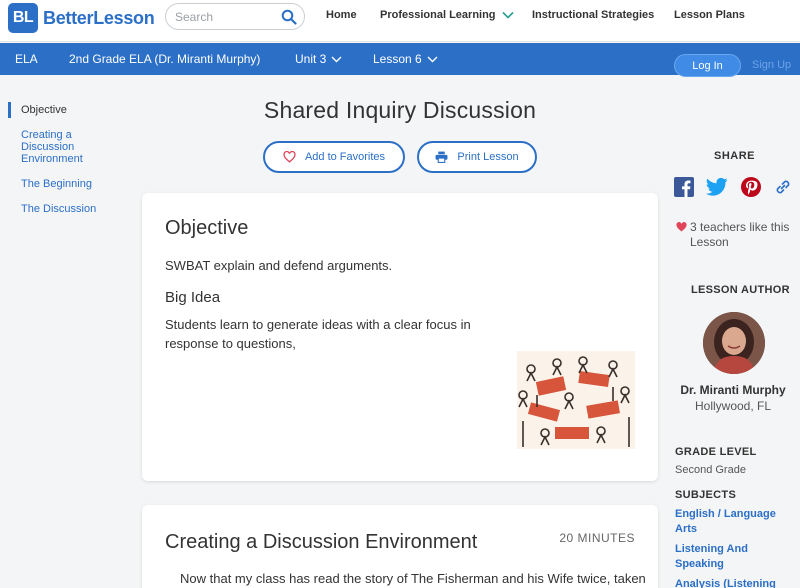 Image resolution: width=800 pixels, height=588 pixels. What do you see at coordinates (63, 184) in the screenshot?
I see `toc-item-the-beginning: The Beginning` at bounding box center [63, 184].